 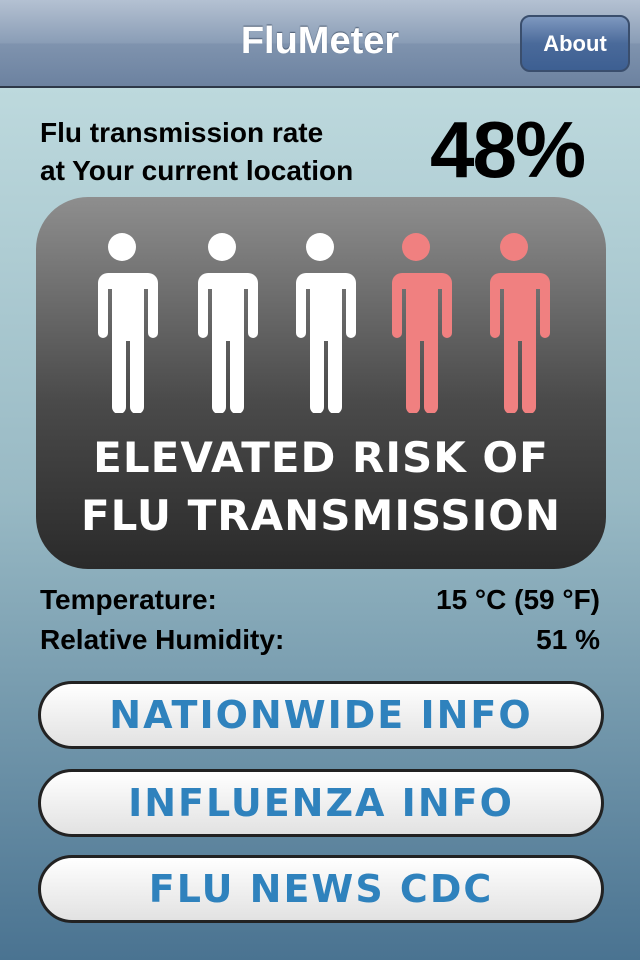 What do you see at coordinates (320, 44) in the screenshot?
I see `navigation-bar: FluMeter About` at bounding box center [320, 44].